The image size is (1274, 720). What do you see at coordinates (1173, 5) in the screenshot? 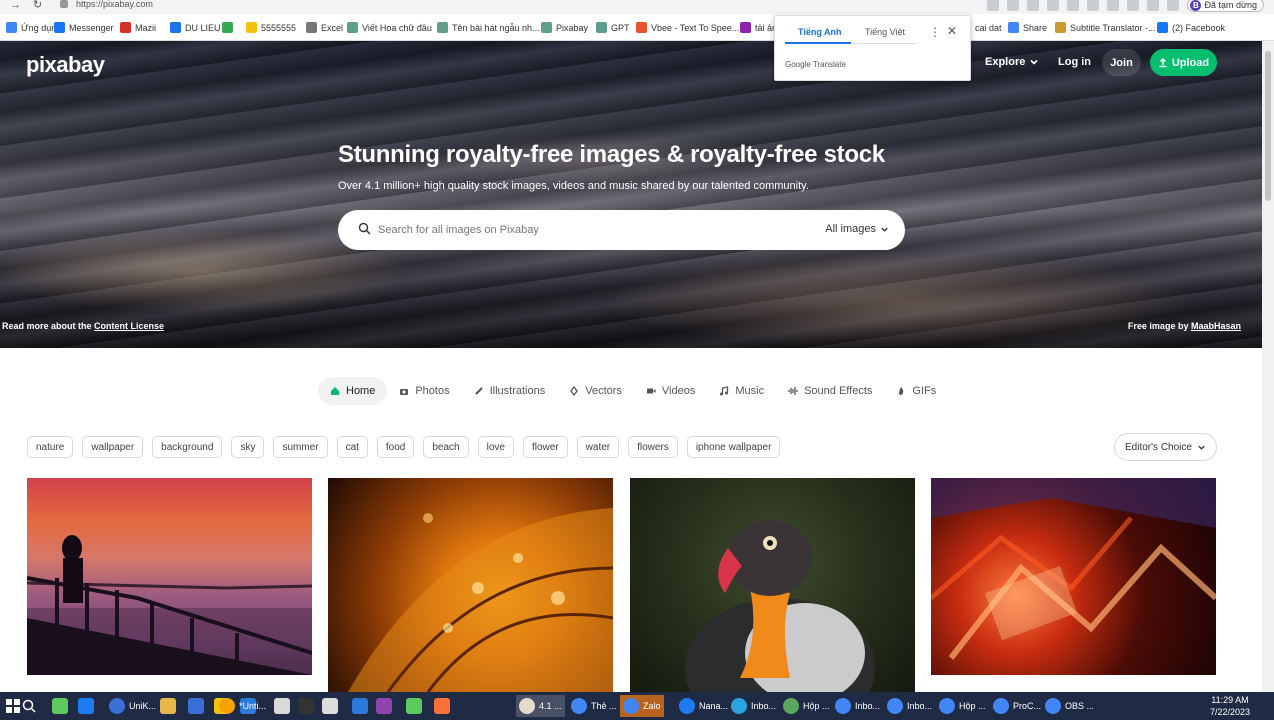
I see `extensions-puzzle-icon` at bounding box center [1173, 5].